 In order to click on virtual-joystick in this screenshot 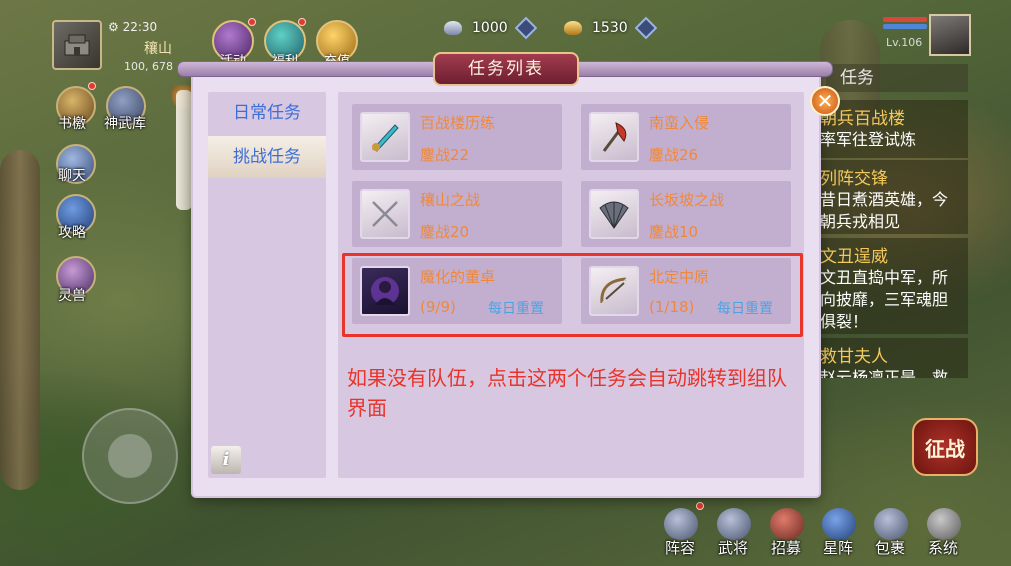, I will do `click(130, 456)`.